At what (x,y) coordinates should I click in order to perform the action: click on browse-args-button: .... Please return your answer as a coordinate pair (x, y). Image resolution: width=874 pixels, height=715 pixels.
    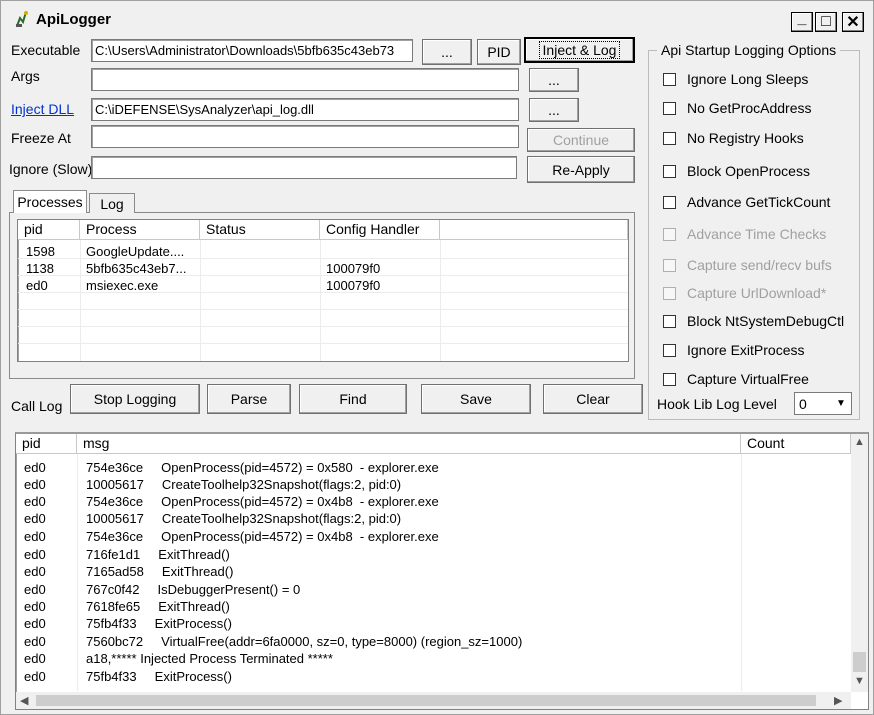
    Looking at the image, I should click on (554, 80).